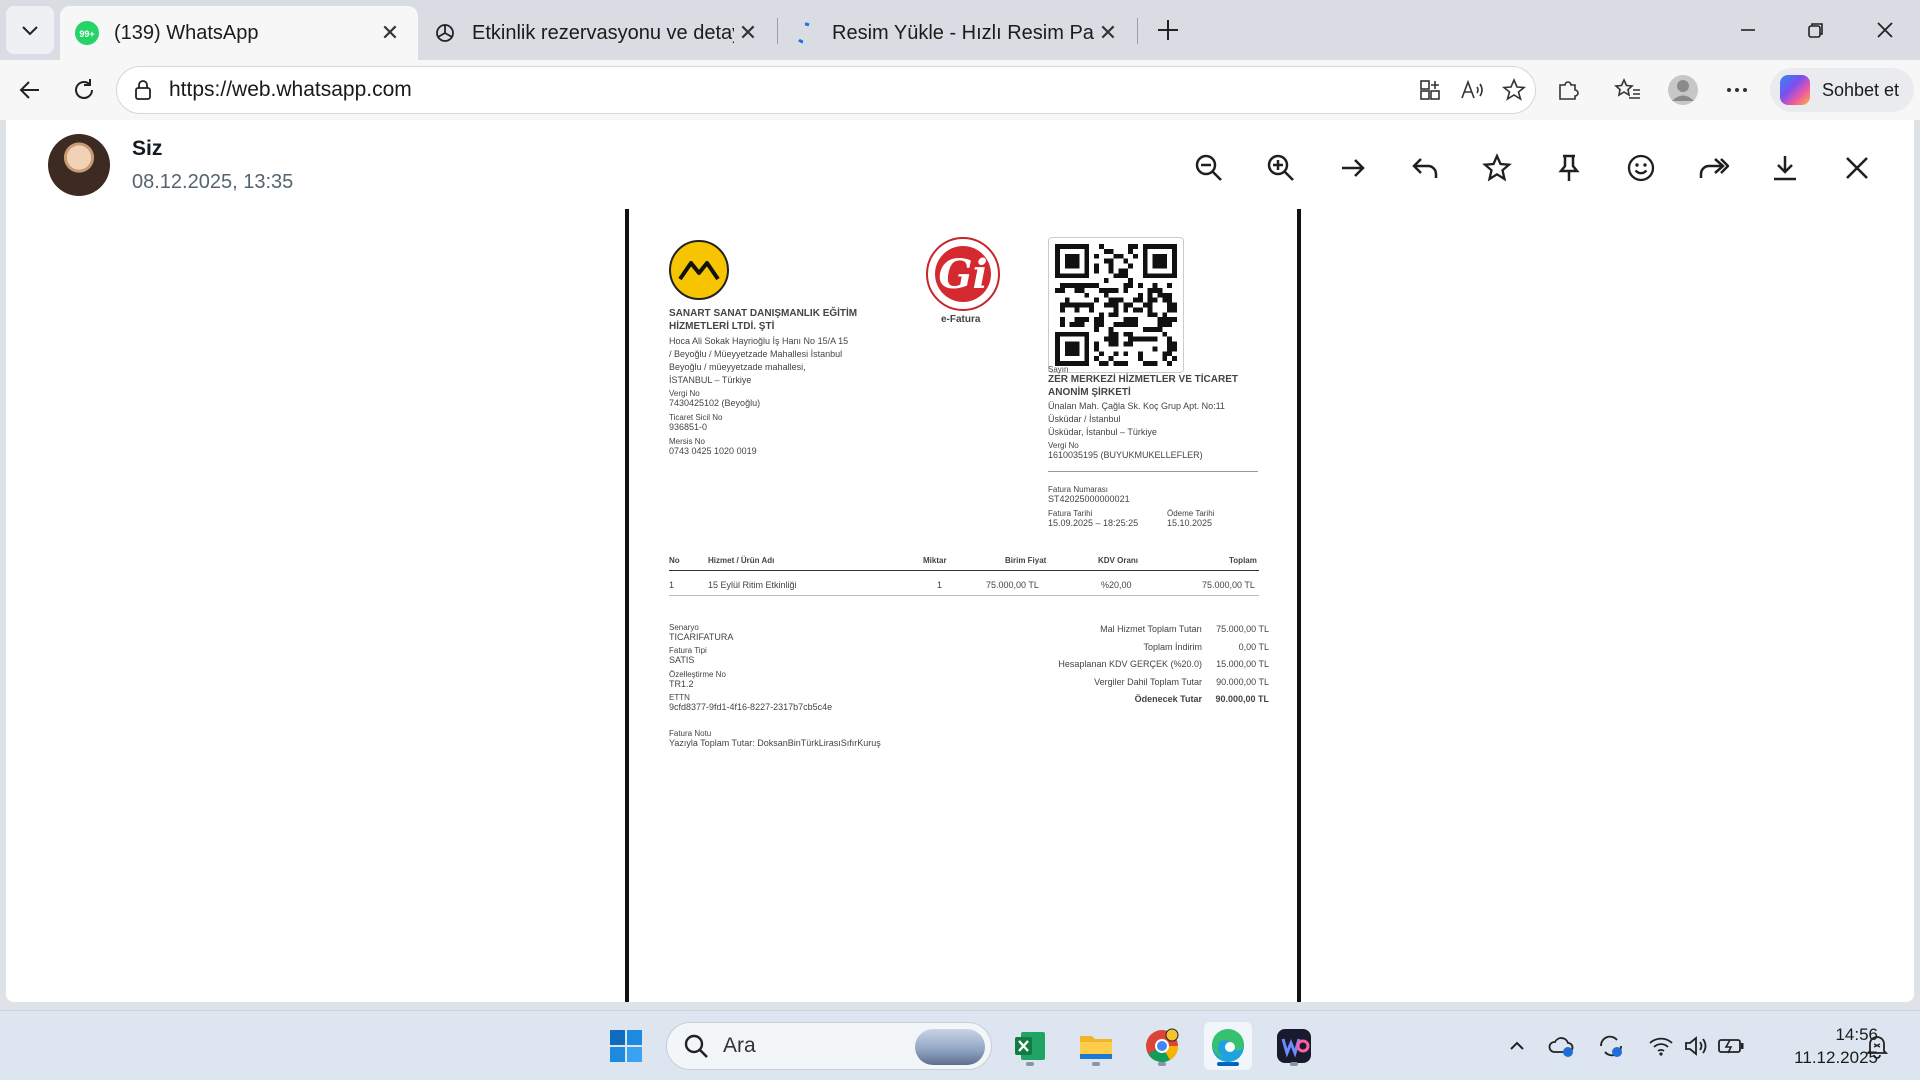 The height and width of the screenshot is (1080, 1920). What do you see at coordinates (1731, 1046) in the screenshot?
I see `battery-tray-button` at bounding box center [1731, 1046].